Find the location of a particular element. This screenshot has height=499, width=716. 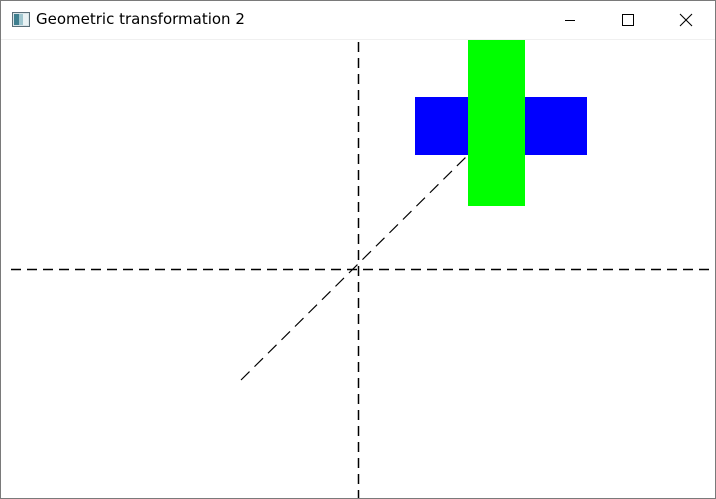

minimize-button is located at coordinates (570, 20).